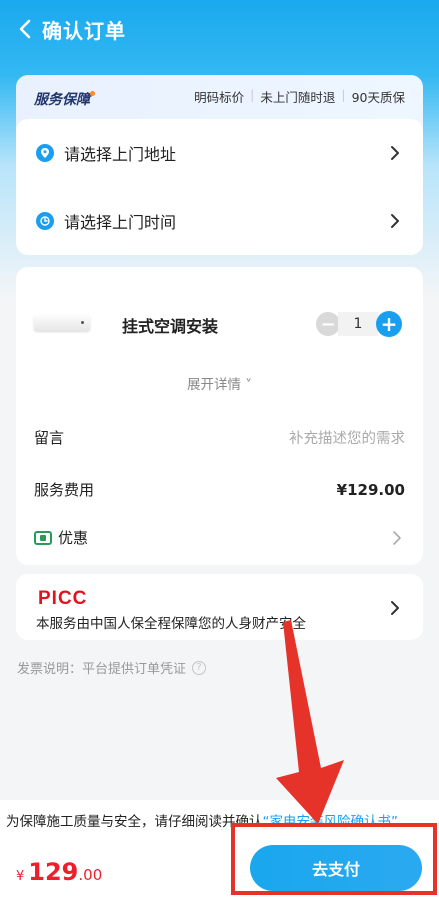 The height and width of the screenshot is (897, 439). I want to click on quantity-value: 1, so click(358, 324).